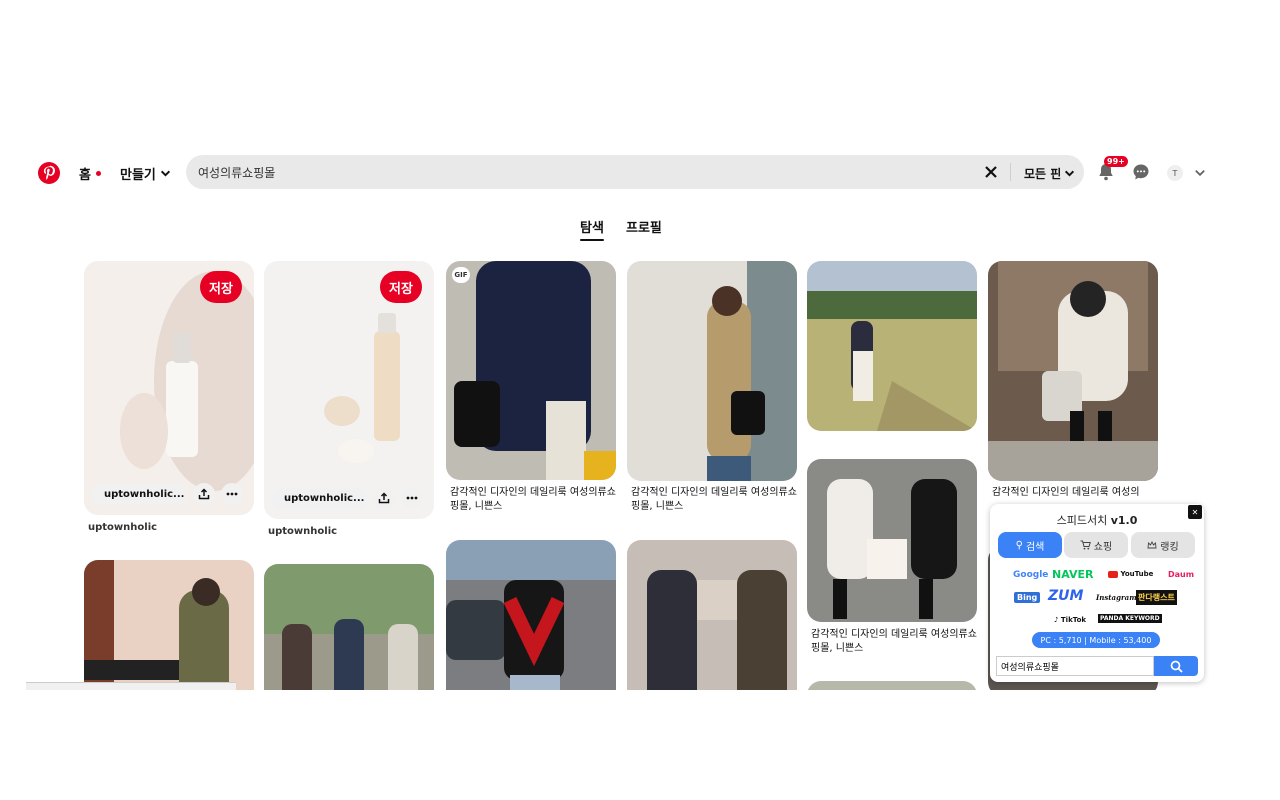 The width and height of the screenshot is (1280, 800). I want to click on extension-tab-shopping: 쇼핑, so click(1096, 545).